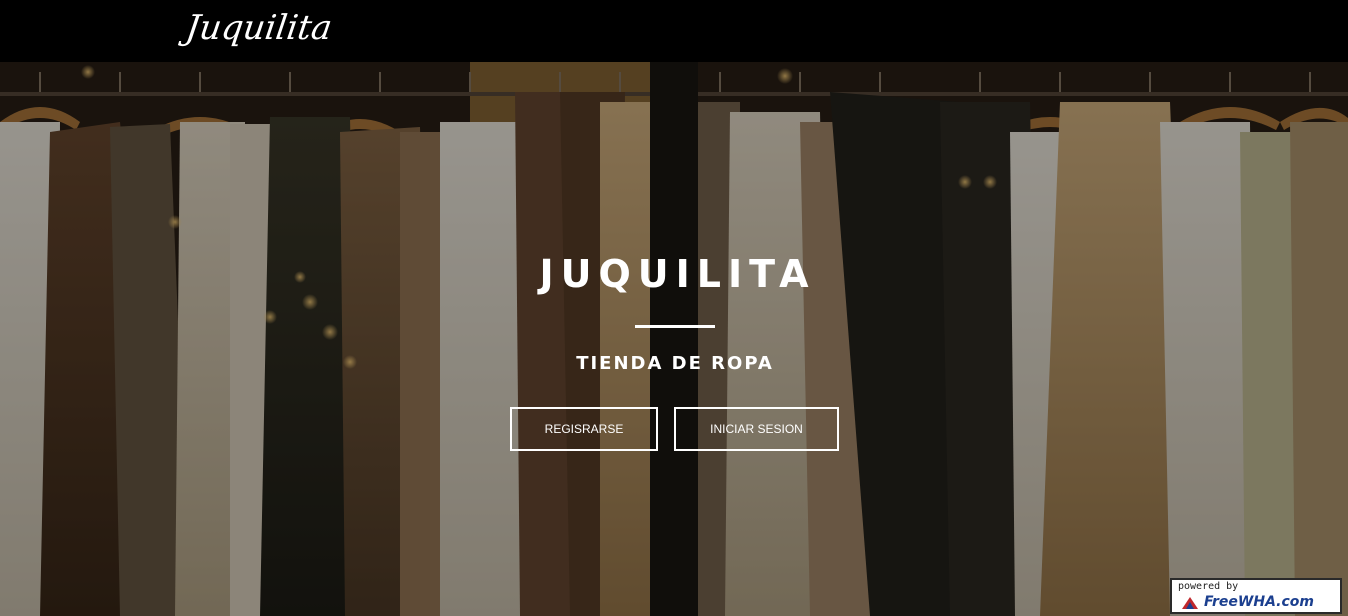 This screenshot has height=616, width=1348. Describe the element at coordinates (677, 274) in the screenshot. I see `hero-title: JUQUILITA` at that location.